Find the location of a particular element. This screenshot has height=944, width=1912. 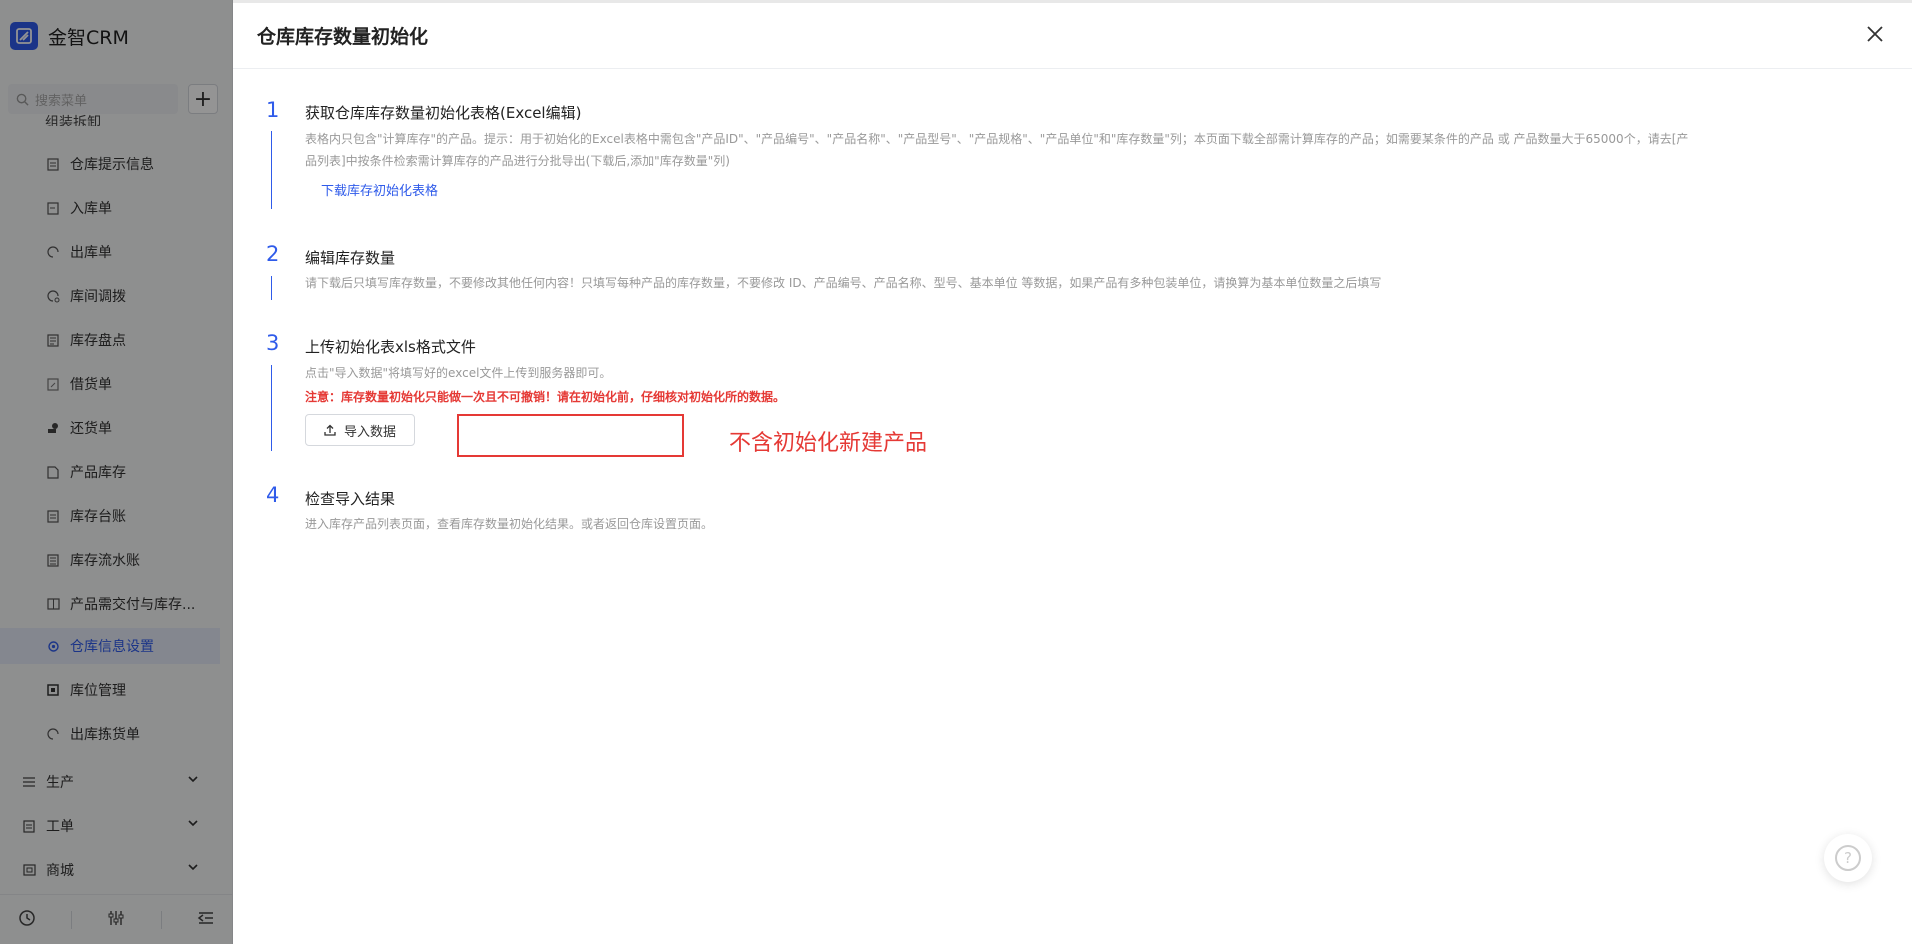

warning-text: 注意：库存数量初始化只能做一次且不可撤销！请在初始化前，仔细核对初始化所的数据。 is located at coordinates (545, 397).